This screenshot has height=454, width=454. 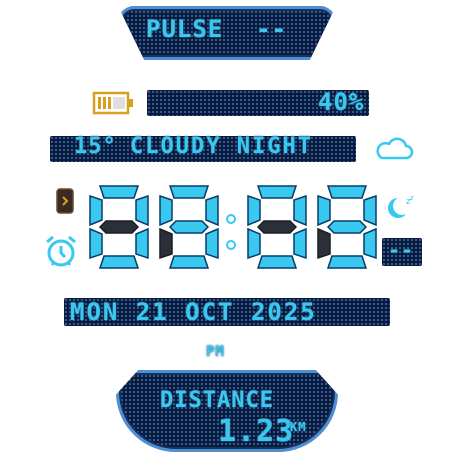 I want to click on bottom-label: DISTANCE, so click(x=217, y=400).